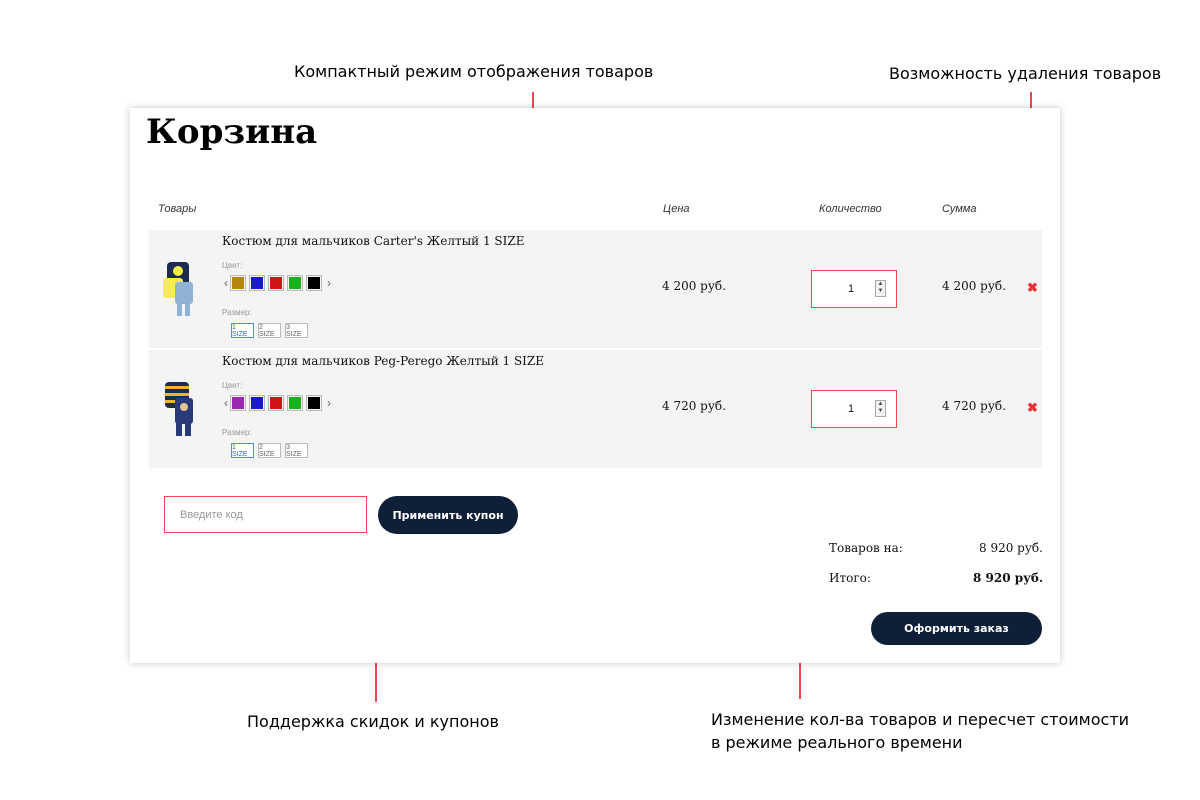 This screenshot has height=800, width=1200. Describe the element at coordinates (694, 286) in the screenshot. I see `item-price: 4 200 руб.` at that location.